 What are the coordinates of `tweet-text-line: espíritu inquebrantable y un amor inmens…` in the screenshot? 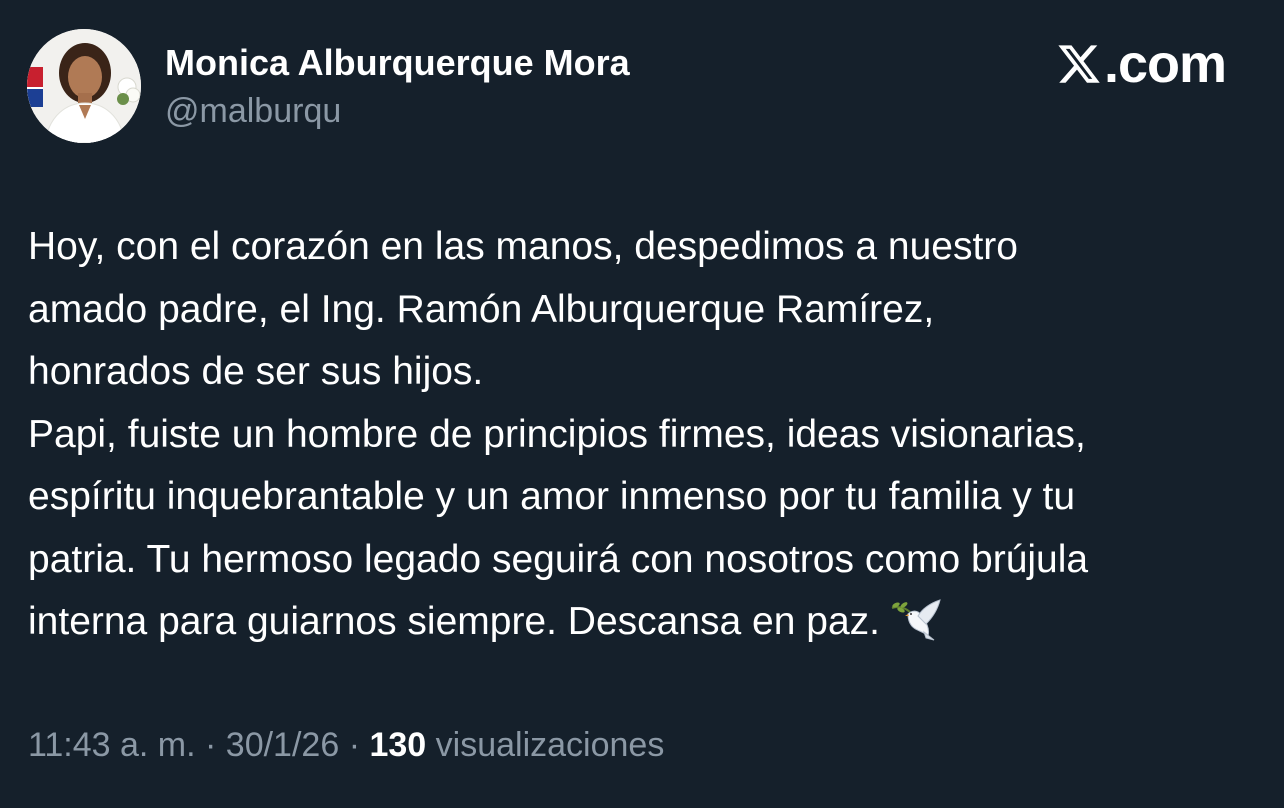 It's located at (552, 496).